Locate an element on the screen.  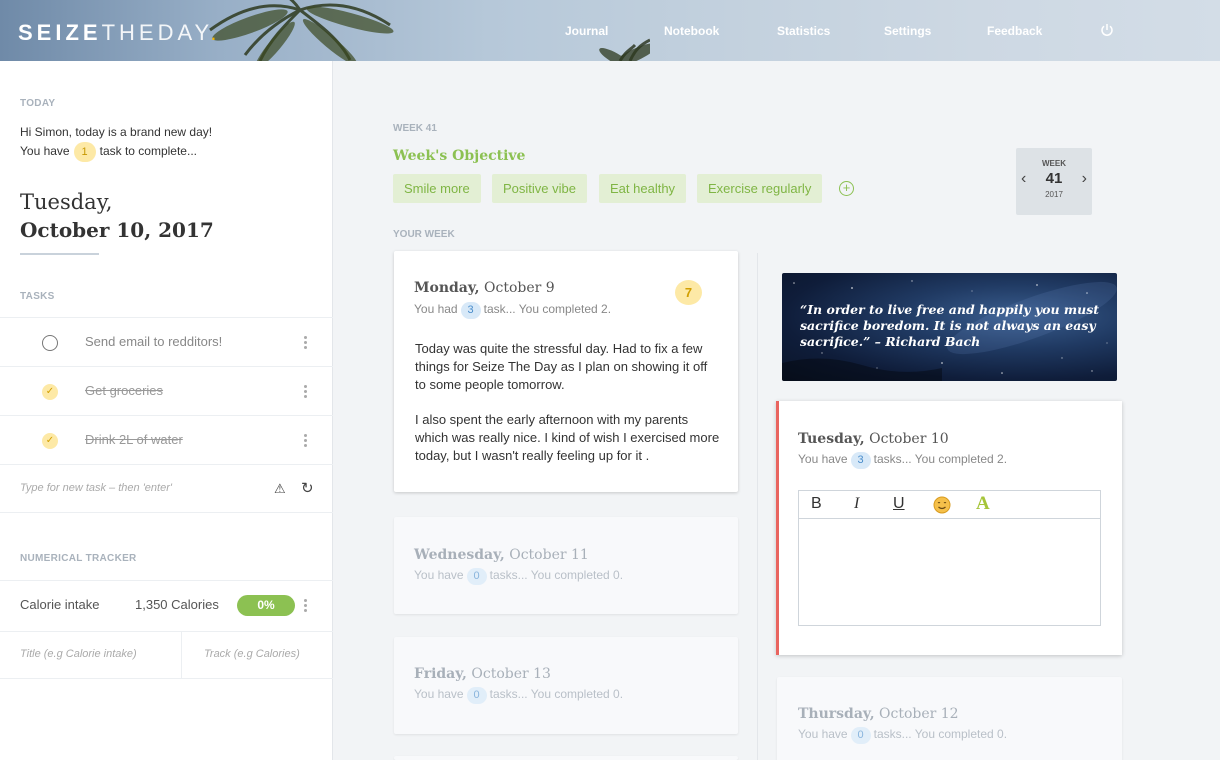
day-score-badge: 7 is located at coordinates (688, 292).